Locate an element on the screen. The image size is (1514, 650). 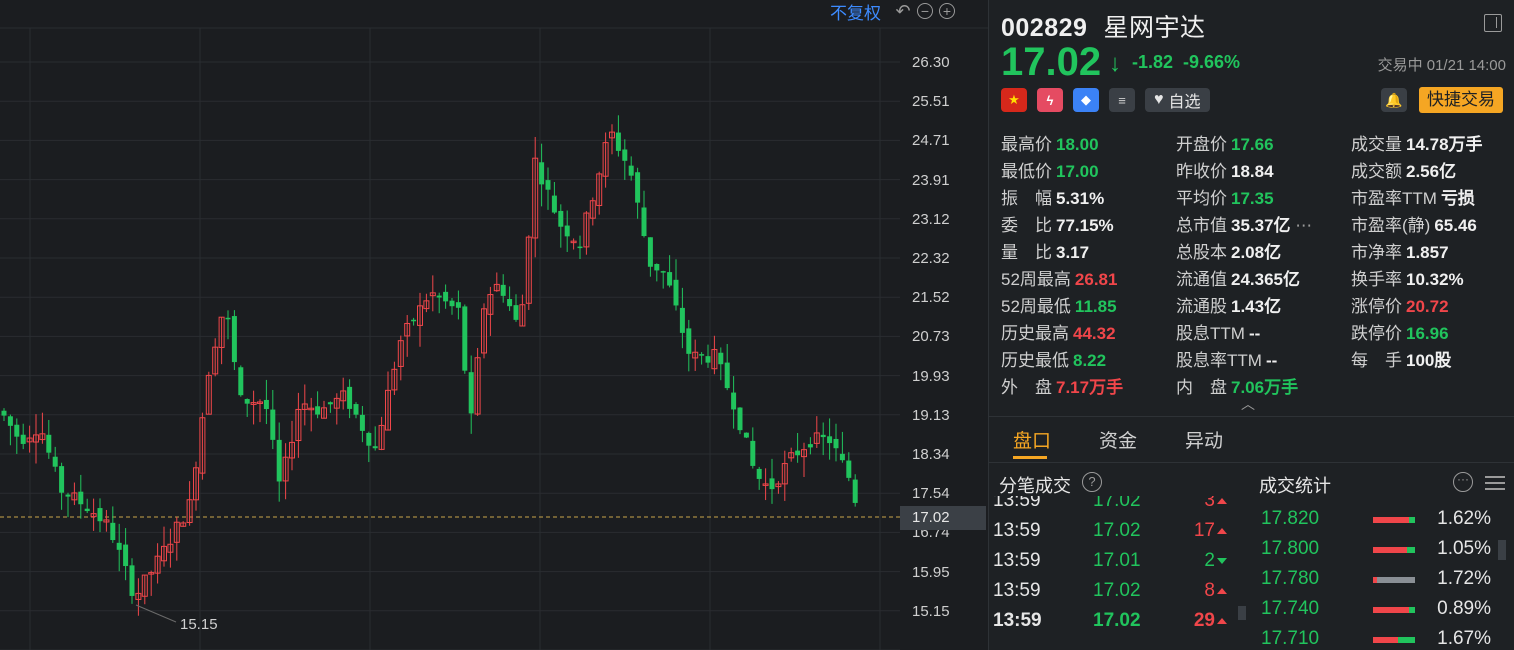
quote-value: 18.00 is located at coordinates (1077, 144).